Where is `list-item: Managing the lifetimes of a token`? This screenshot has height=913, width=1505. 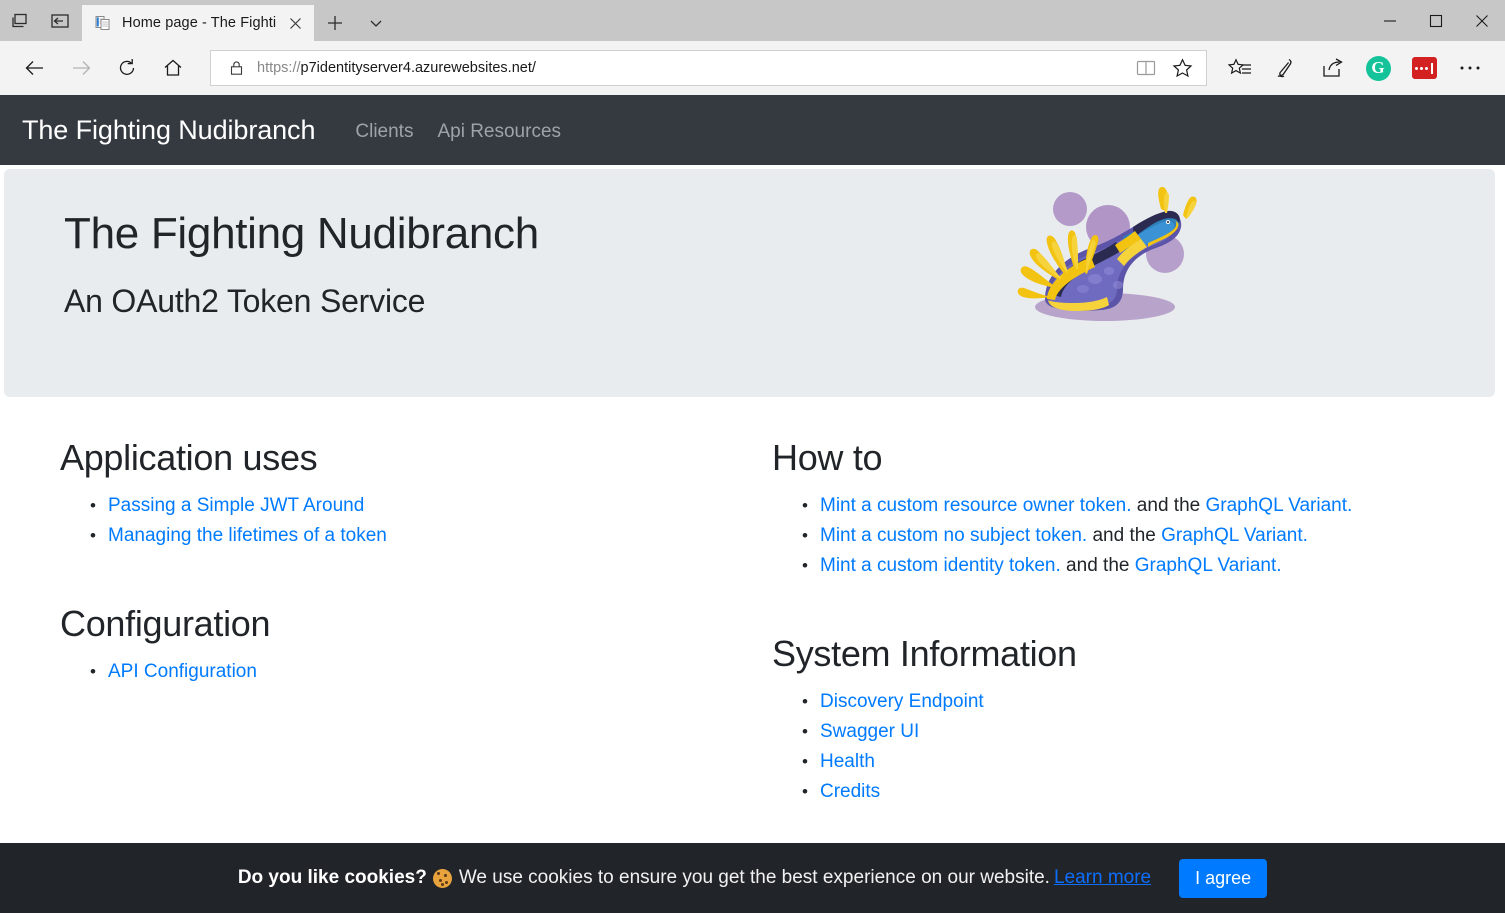 list-item: Managing the lifetimes of a token is located at coordinates (401, 536).